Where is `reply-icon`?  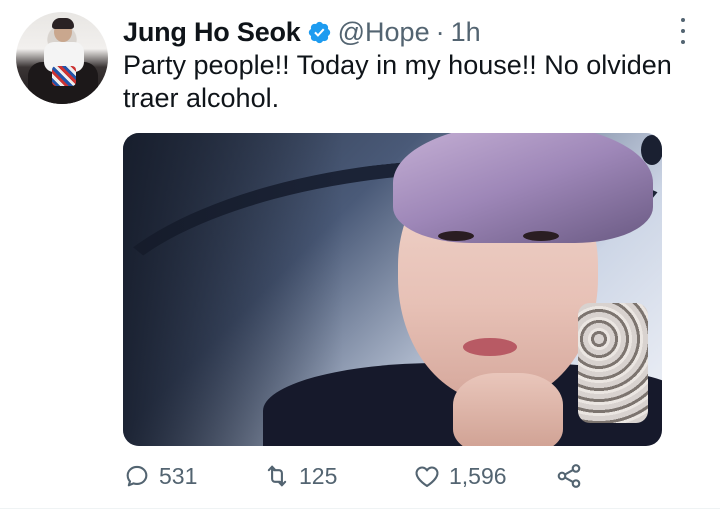 reply-icon is located at coordinates (137, 476).